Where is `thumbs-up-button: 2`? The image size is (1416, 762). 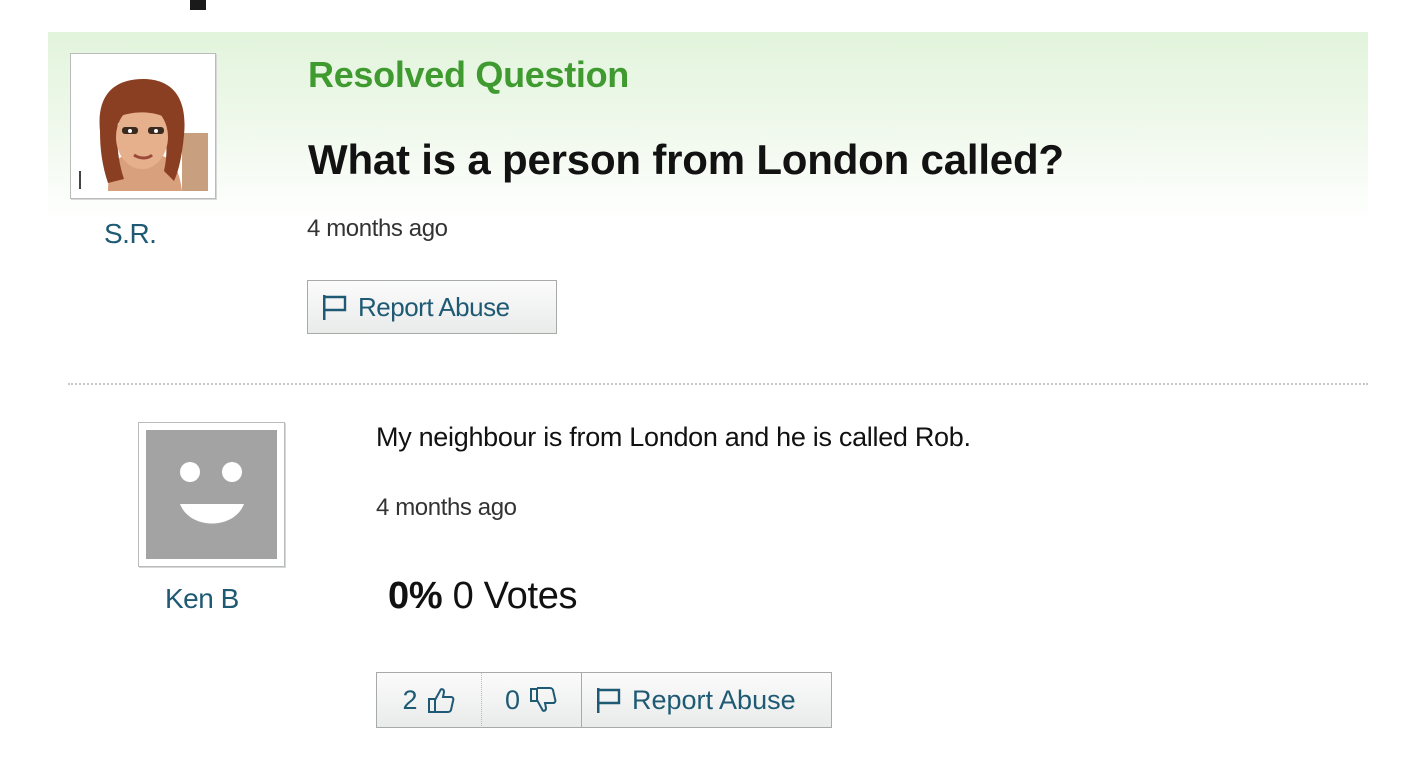 thumbs-up-button: 2 is located at coordinates (429, 700).